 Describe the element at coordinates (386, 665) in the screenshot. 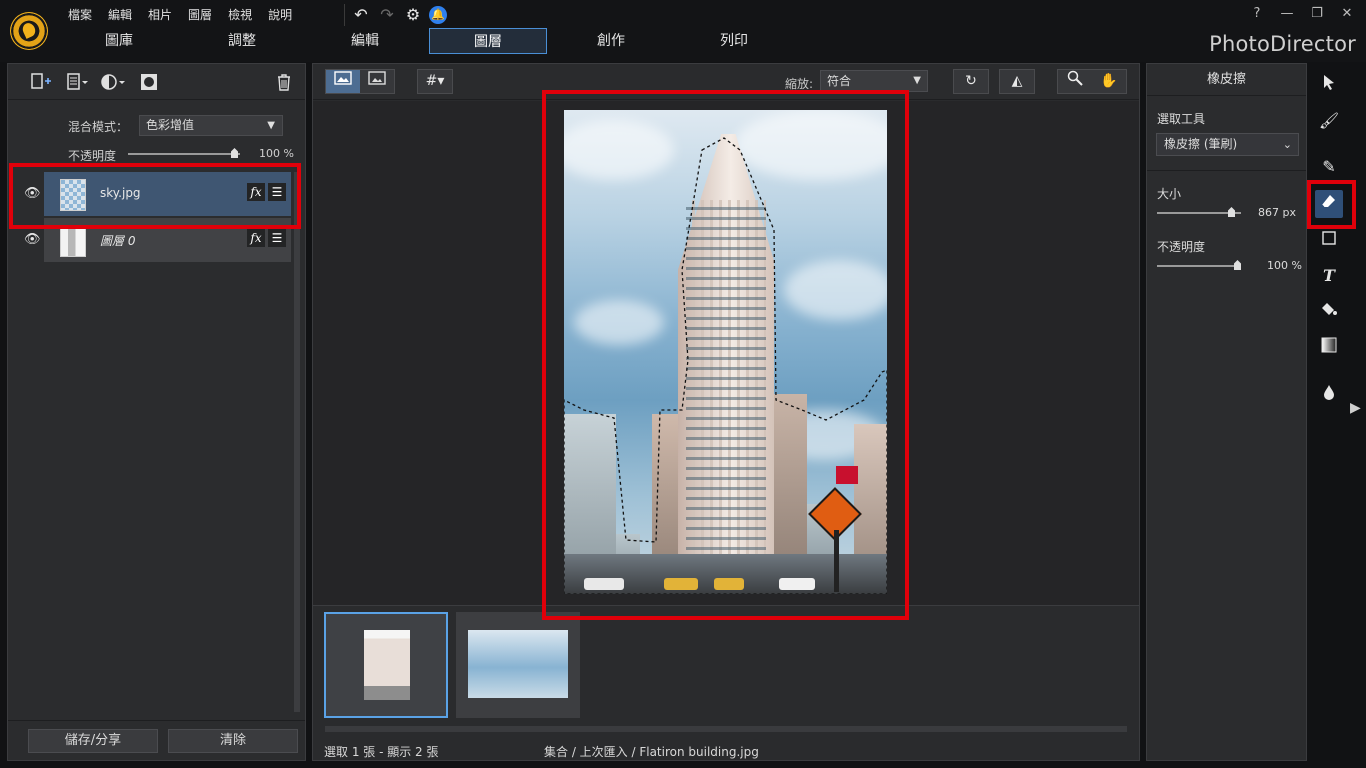

I see `film-item-building` at that location.